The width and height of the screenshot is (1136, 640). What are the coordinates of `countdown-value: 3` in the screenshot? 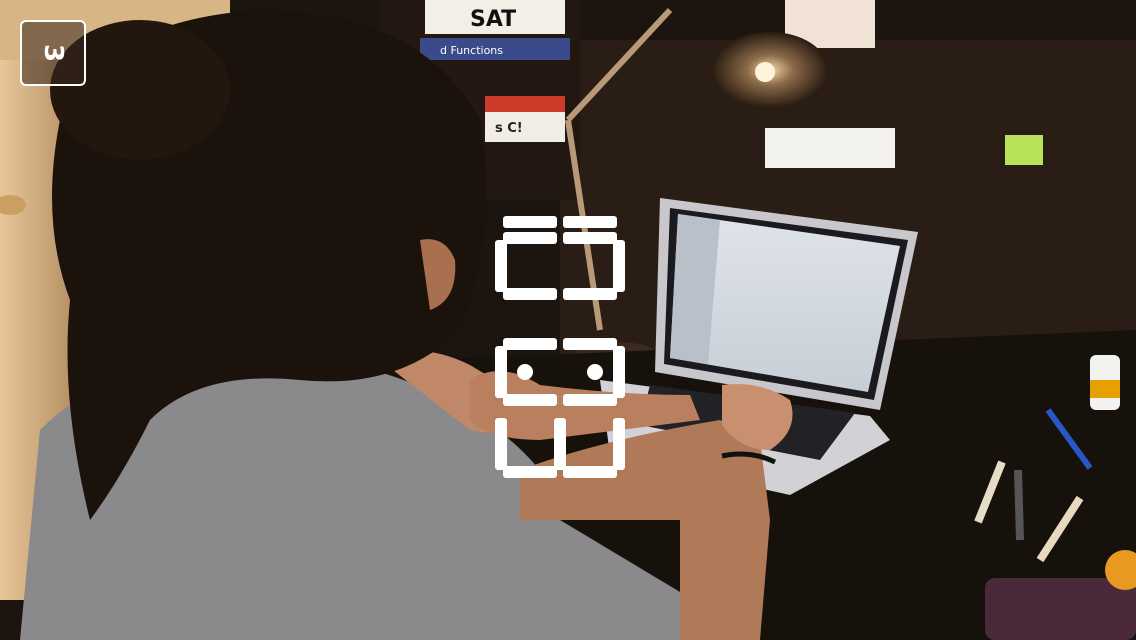 It's located at (53, 53).